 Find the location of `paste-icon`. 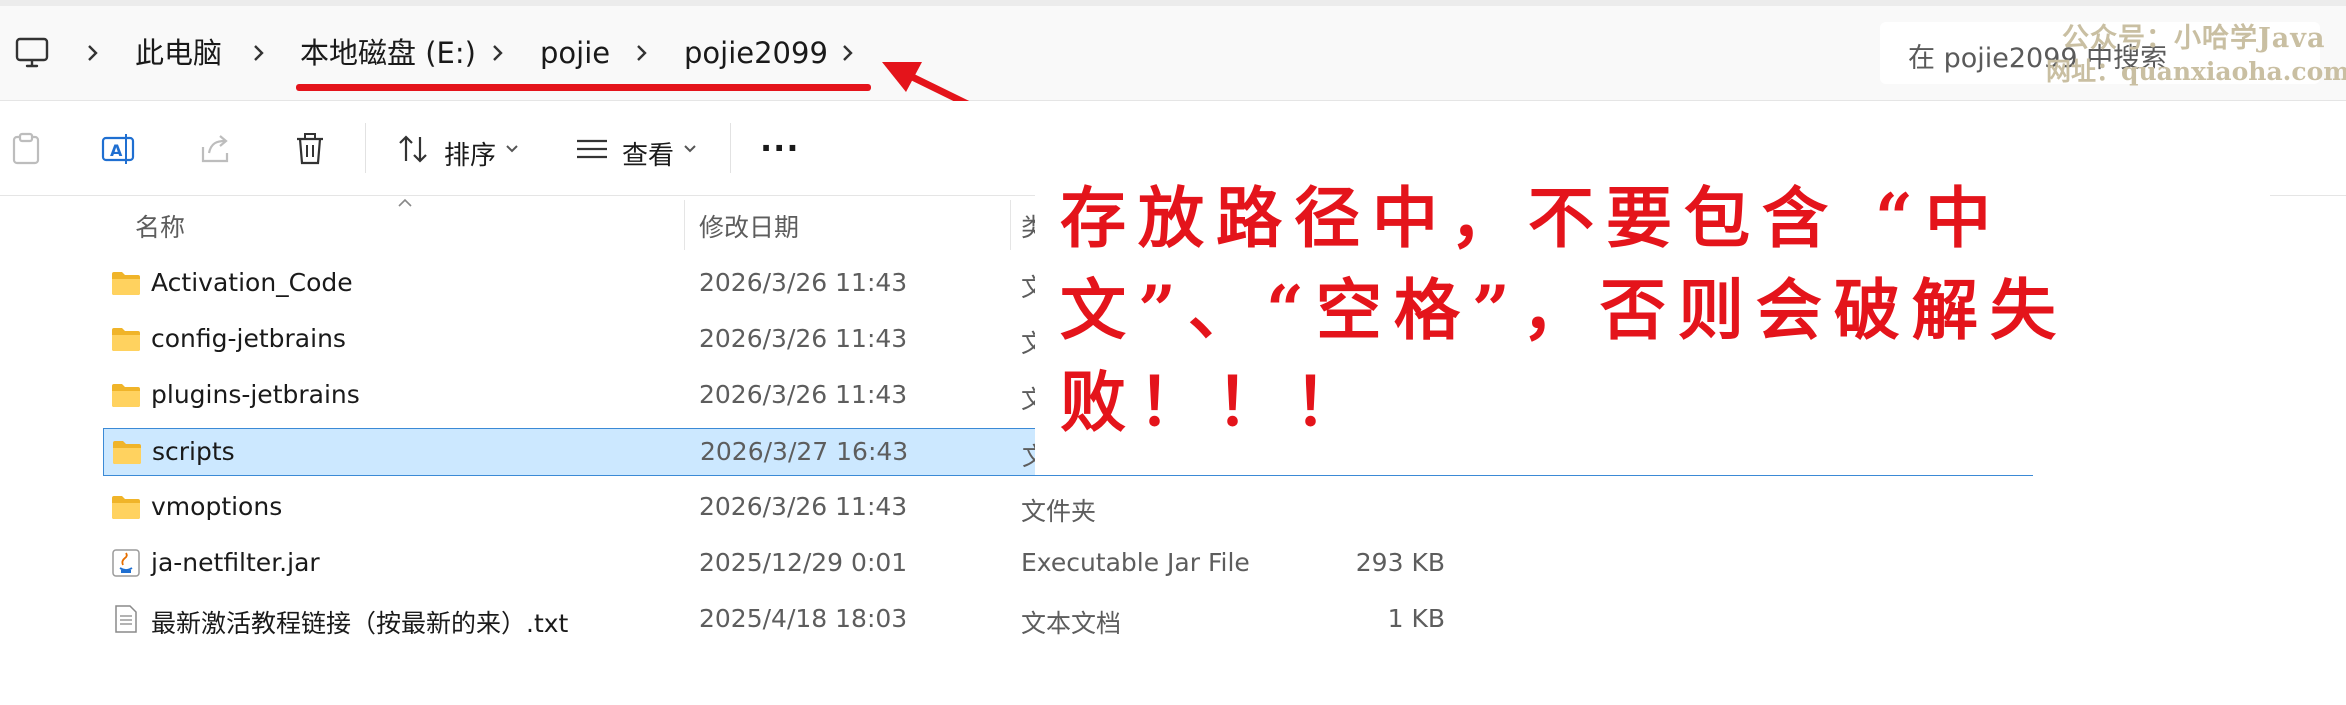

paste-icon is located at coordinates (26, 149).